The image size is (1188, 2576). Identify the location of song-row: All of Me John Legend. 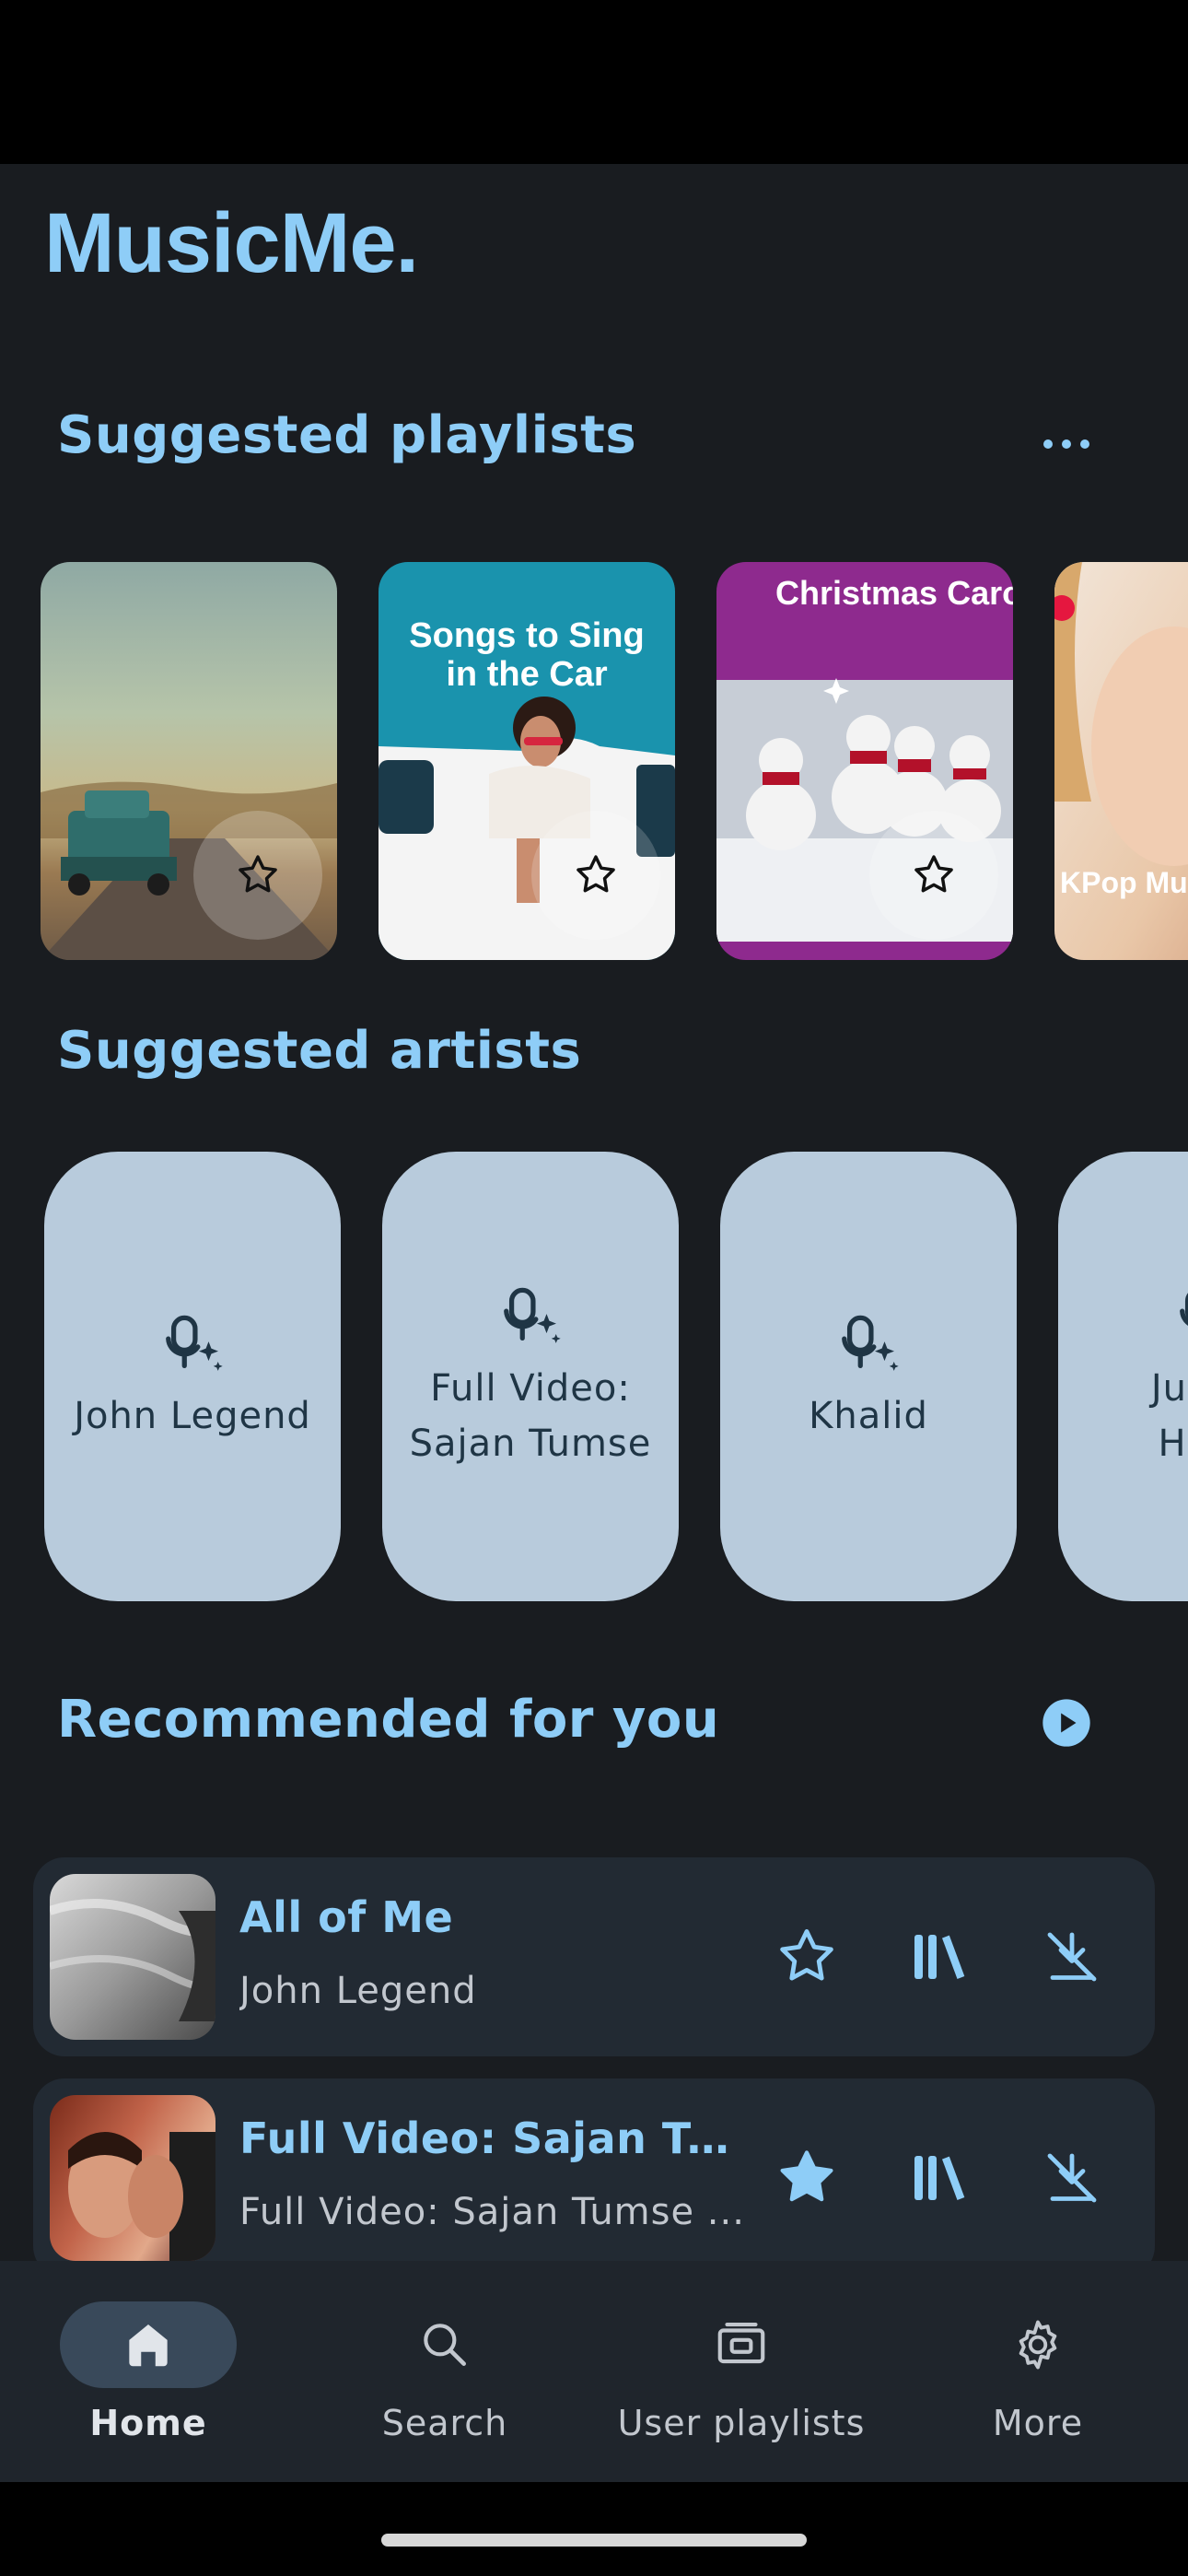
(594, 1957).